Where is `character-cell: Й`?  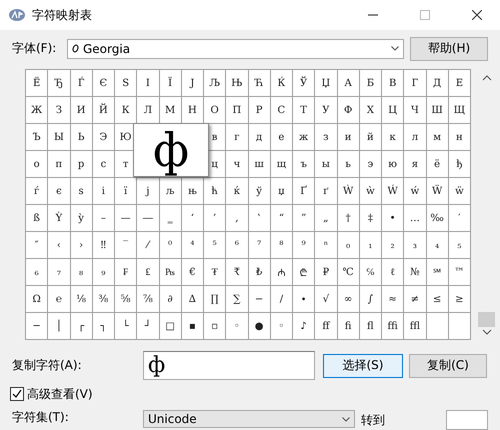
character-cell: Й is located at coordinates (103, 110).